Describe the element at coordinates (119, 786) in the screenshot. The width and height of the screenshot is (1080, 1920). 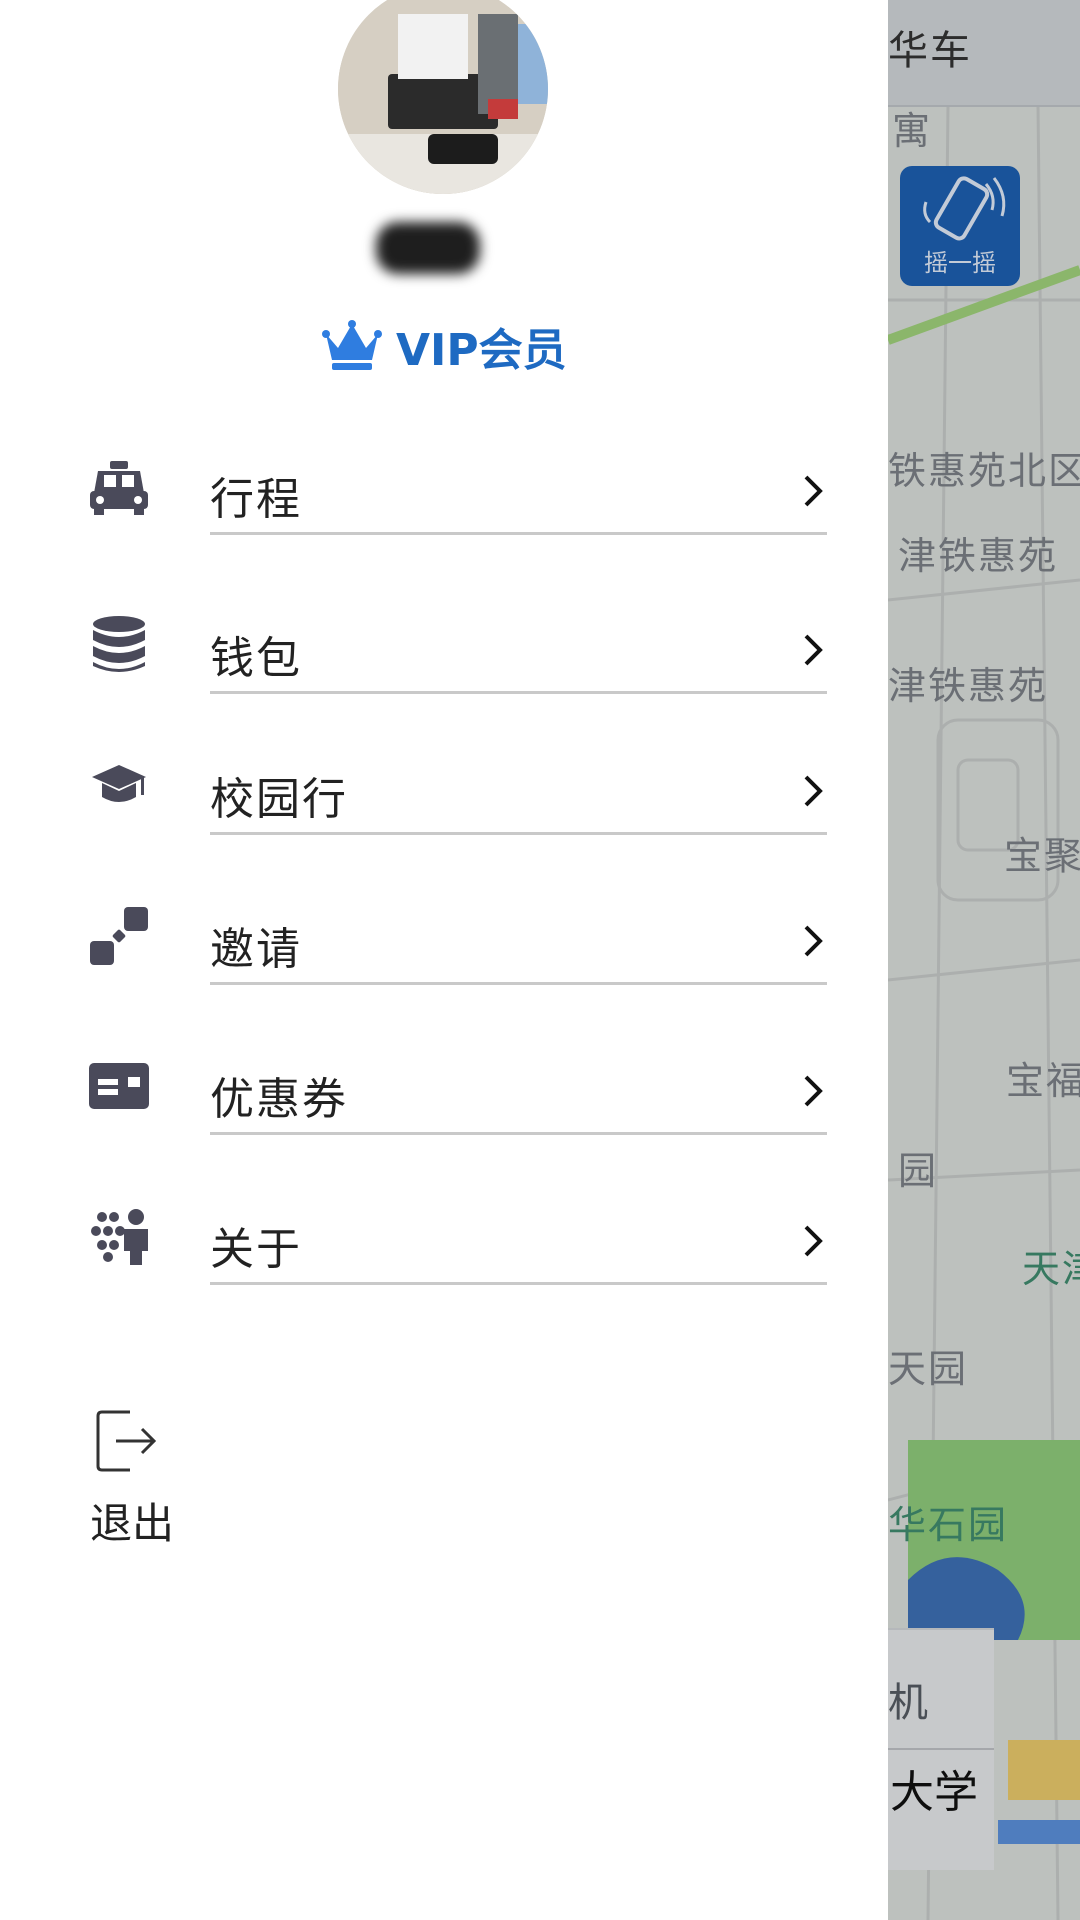
I see `graduation-cap-icon` at that location.